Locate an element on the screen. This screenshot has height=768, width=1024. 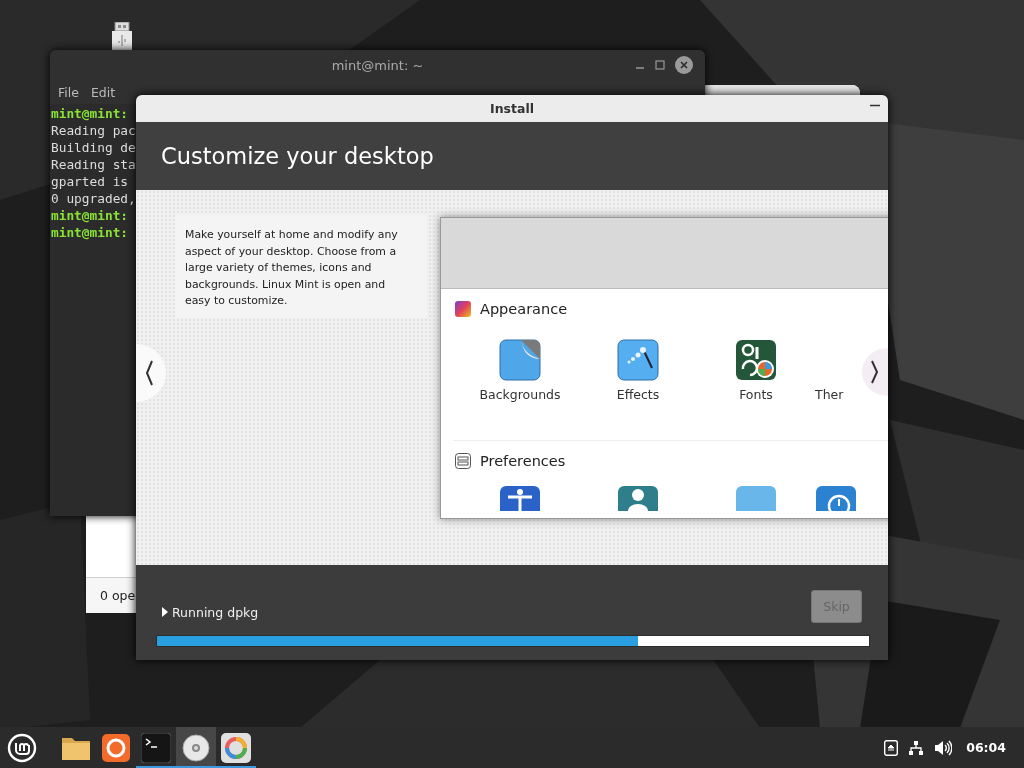
section-title: Appearance is located at coordinates (524, 309).